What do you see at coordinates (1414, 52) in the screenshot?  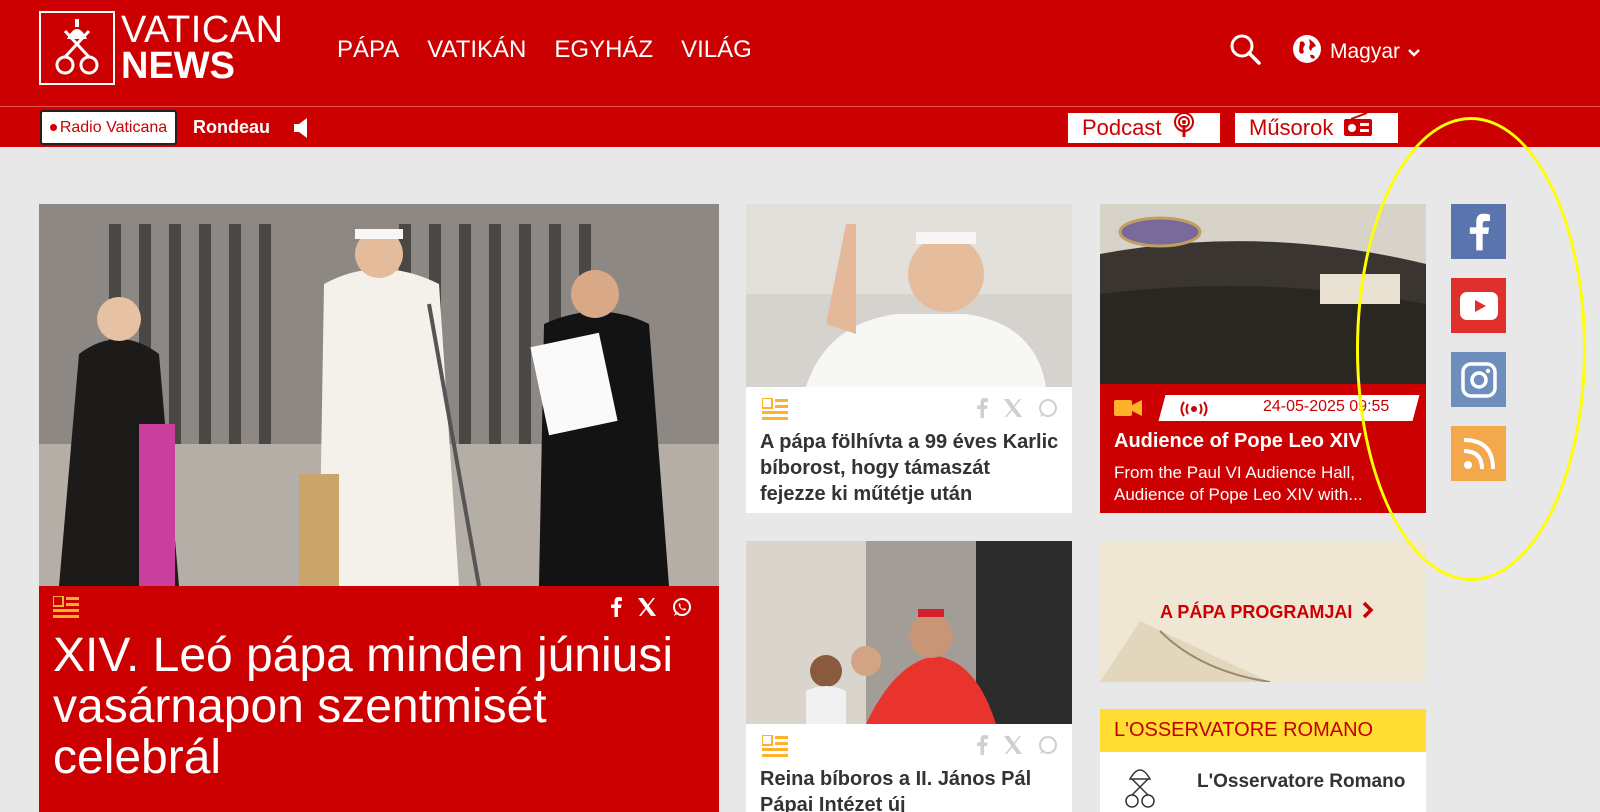 I see `chevron-down-icon` at bounding box center [1414, 52].